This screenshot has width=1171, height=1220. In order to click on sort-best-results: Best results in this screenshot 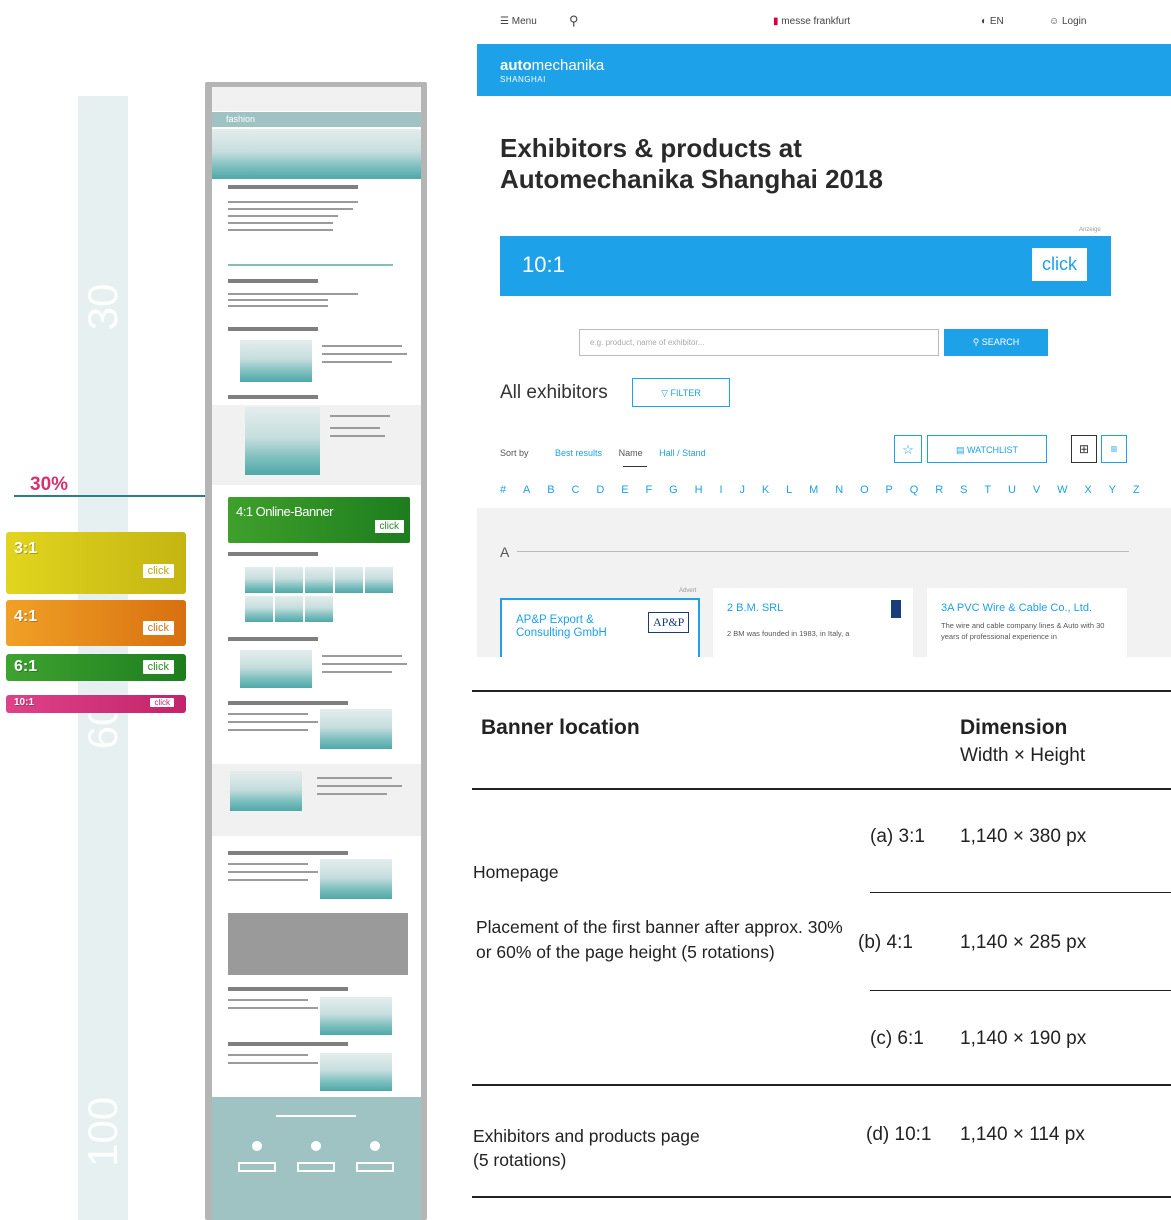, I will do `click(578, 453)`.